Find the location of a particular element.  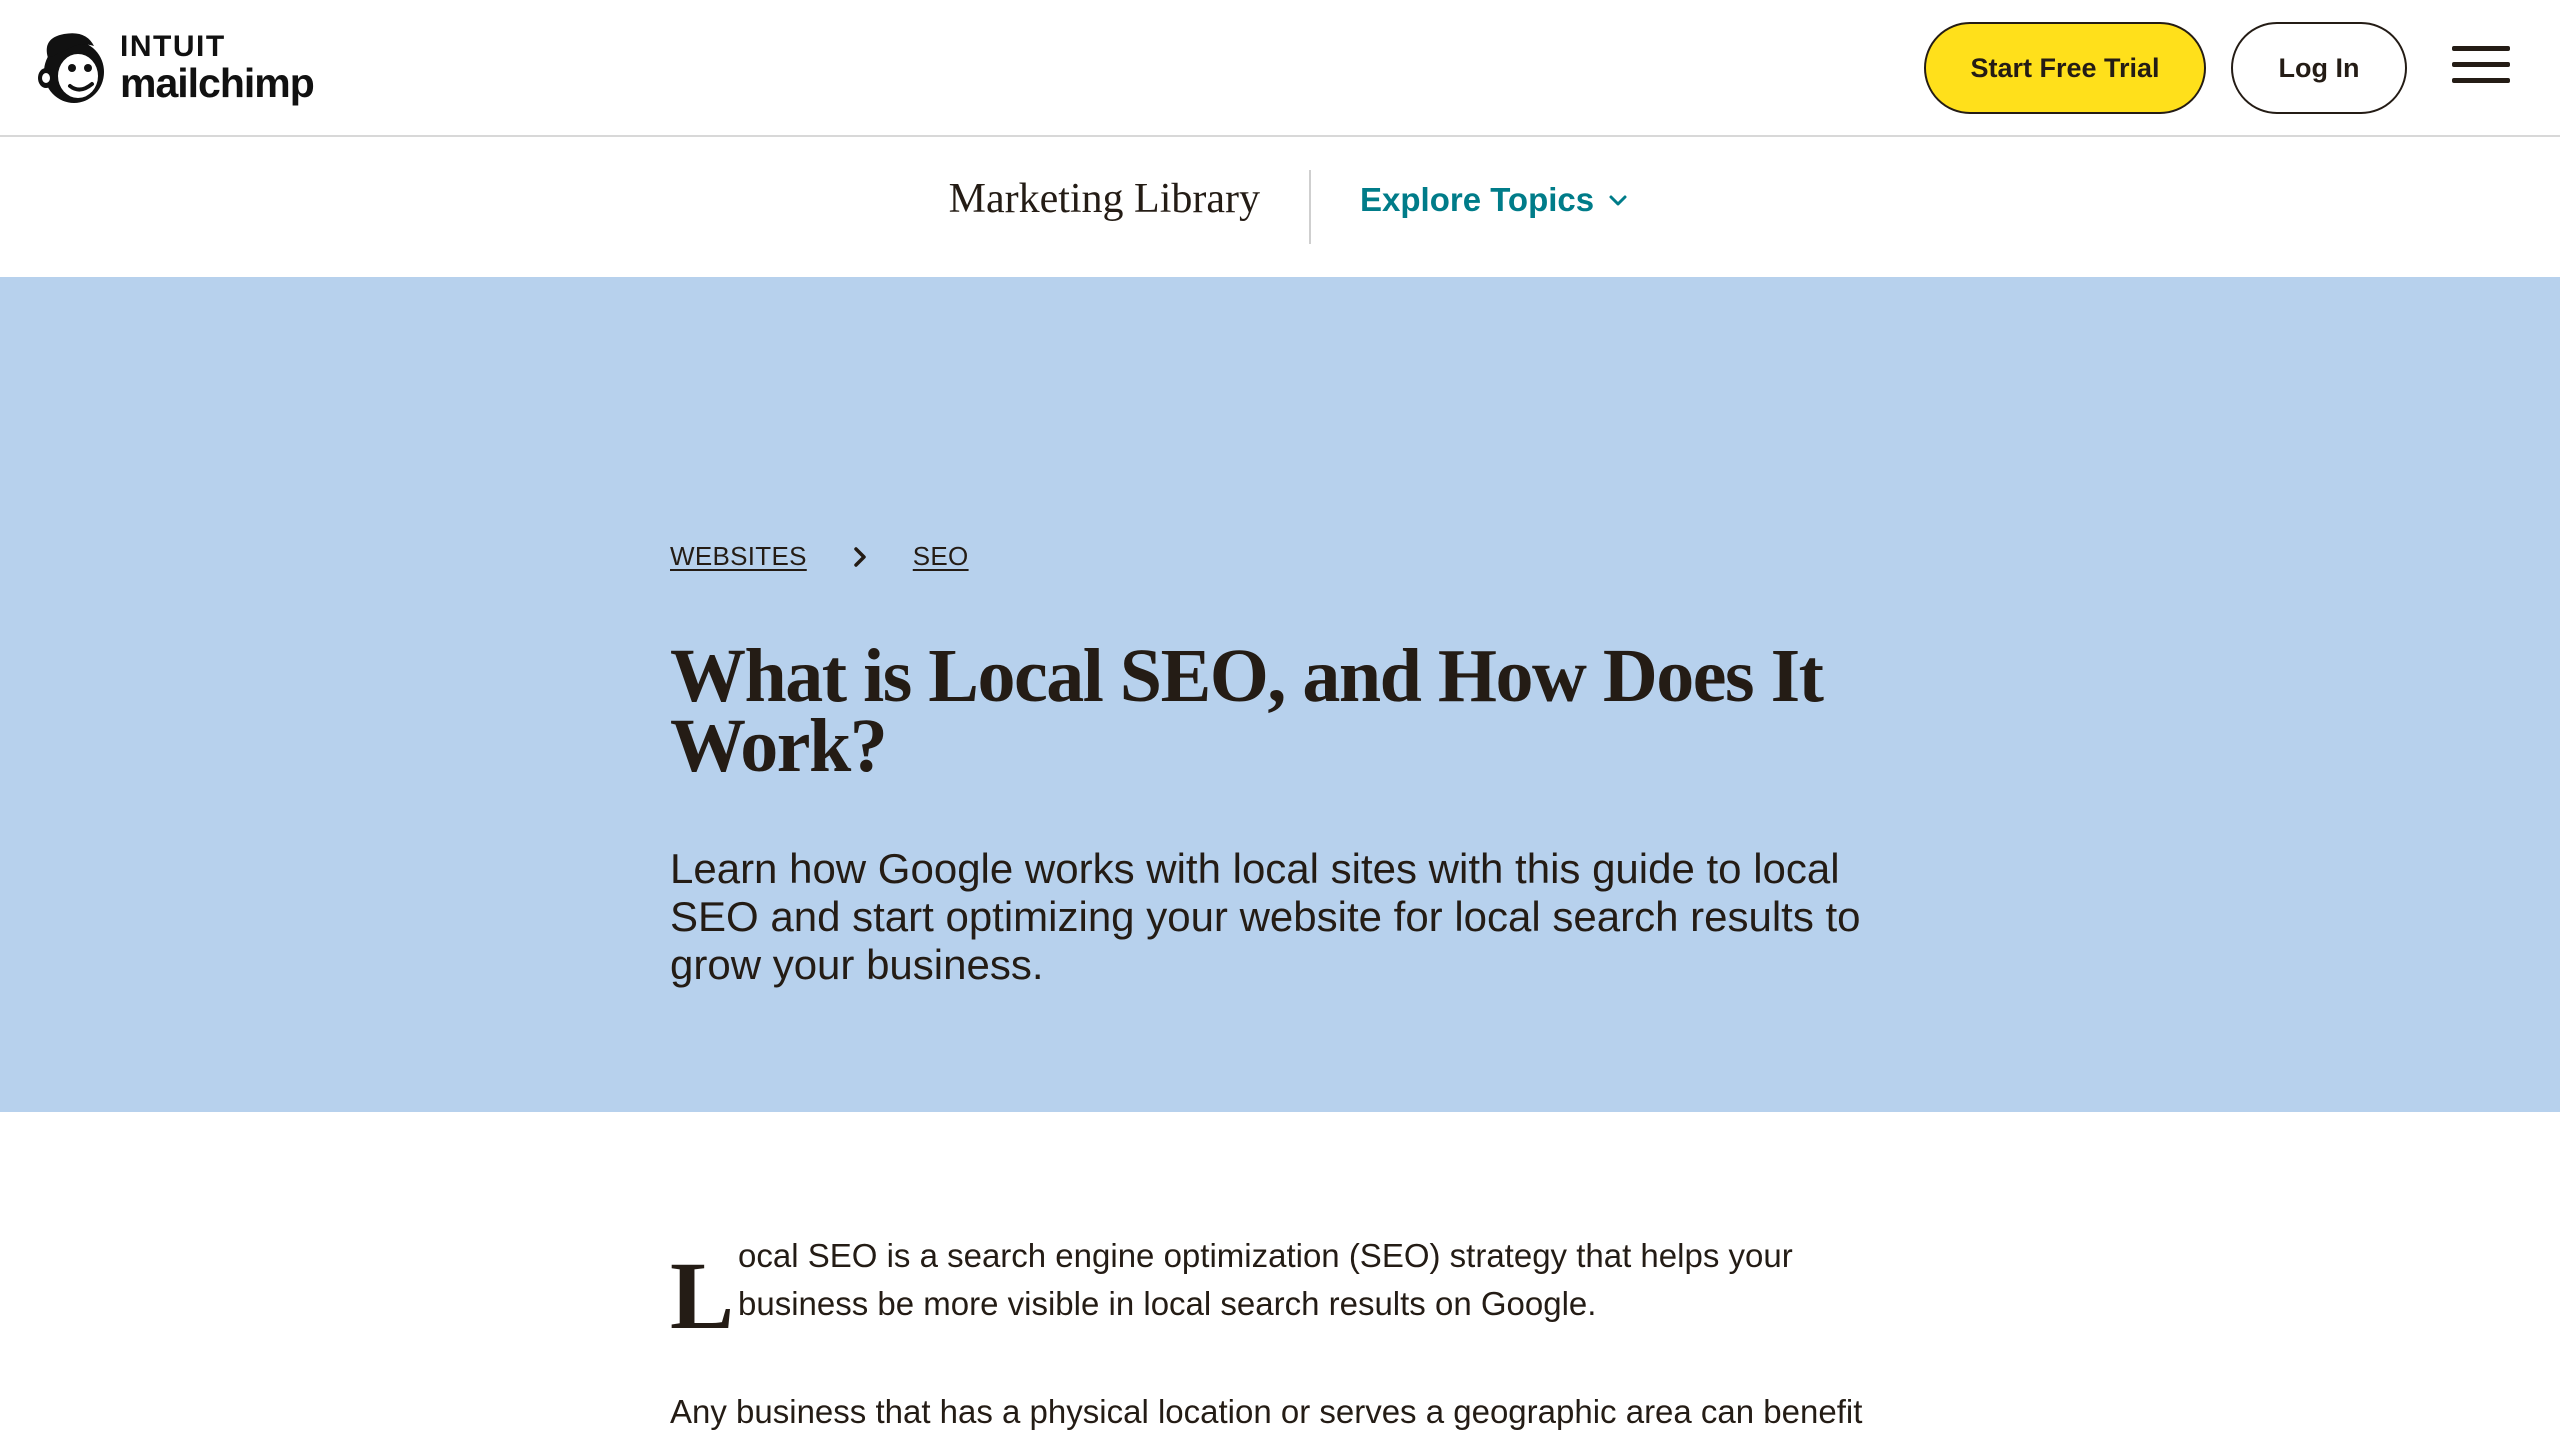

start-free-trial-button: Start Free Trial is located at coordinates (2065, 68).